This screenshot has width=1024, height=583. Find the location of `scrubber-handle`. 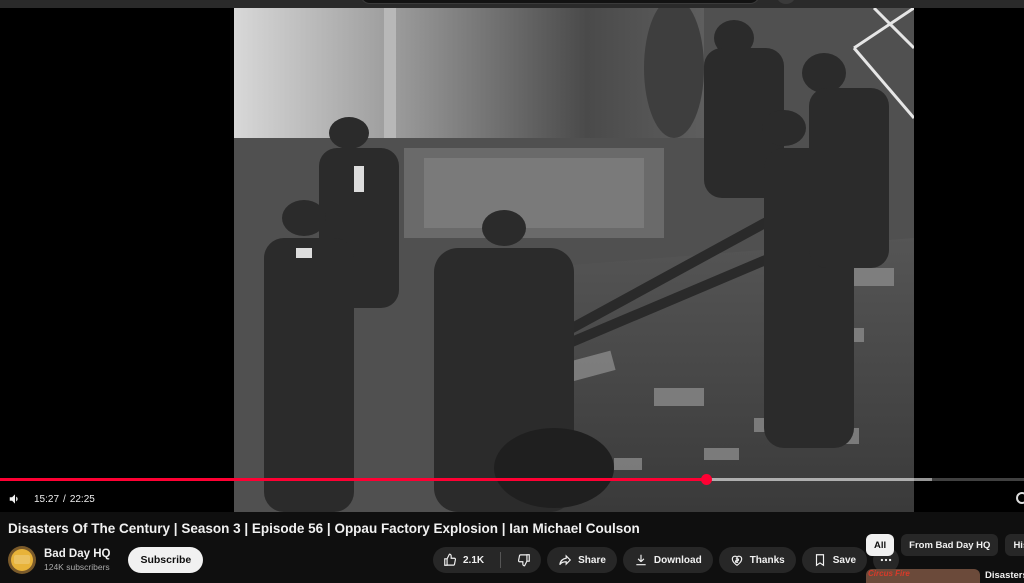

scrubber-handle is located at coordinates (706, 479).